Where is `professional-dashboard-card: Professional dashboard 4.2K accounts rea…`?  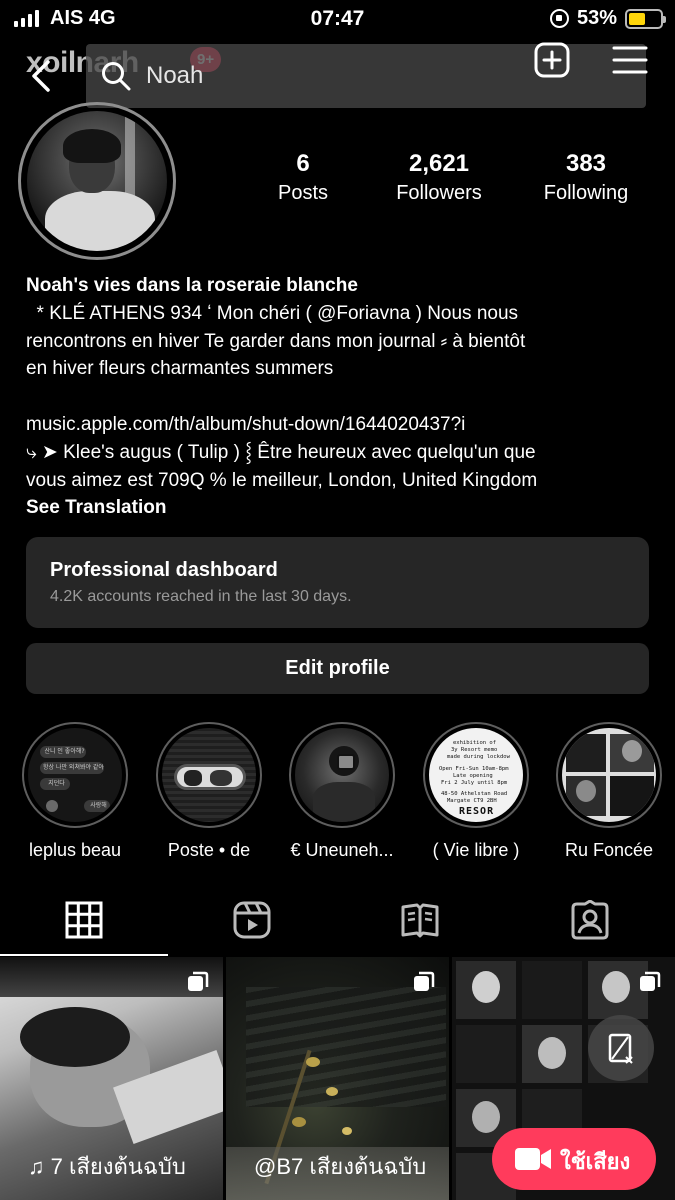
professional-dashboard-card: Professional dashboard 4.2K accounts rea… is located at coordinates (337, 582).